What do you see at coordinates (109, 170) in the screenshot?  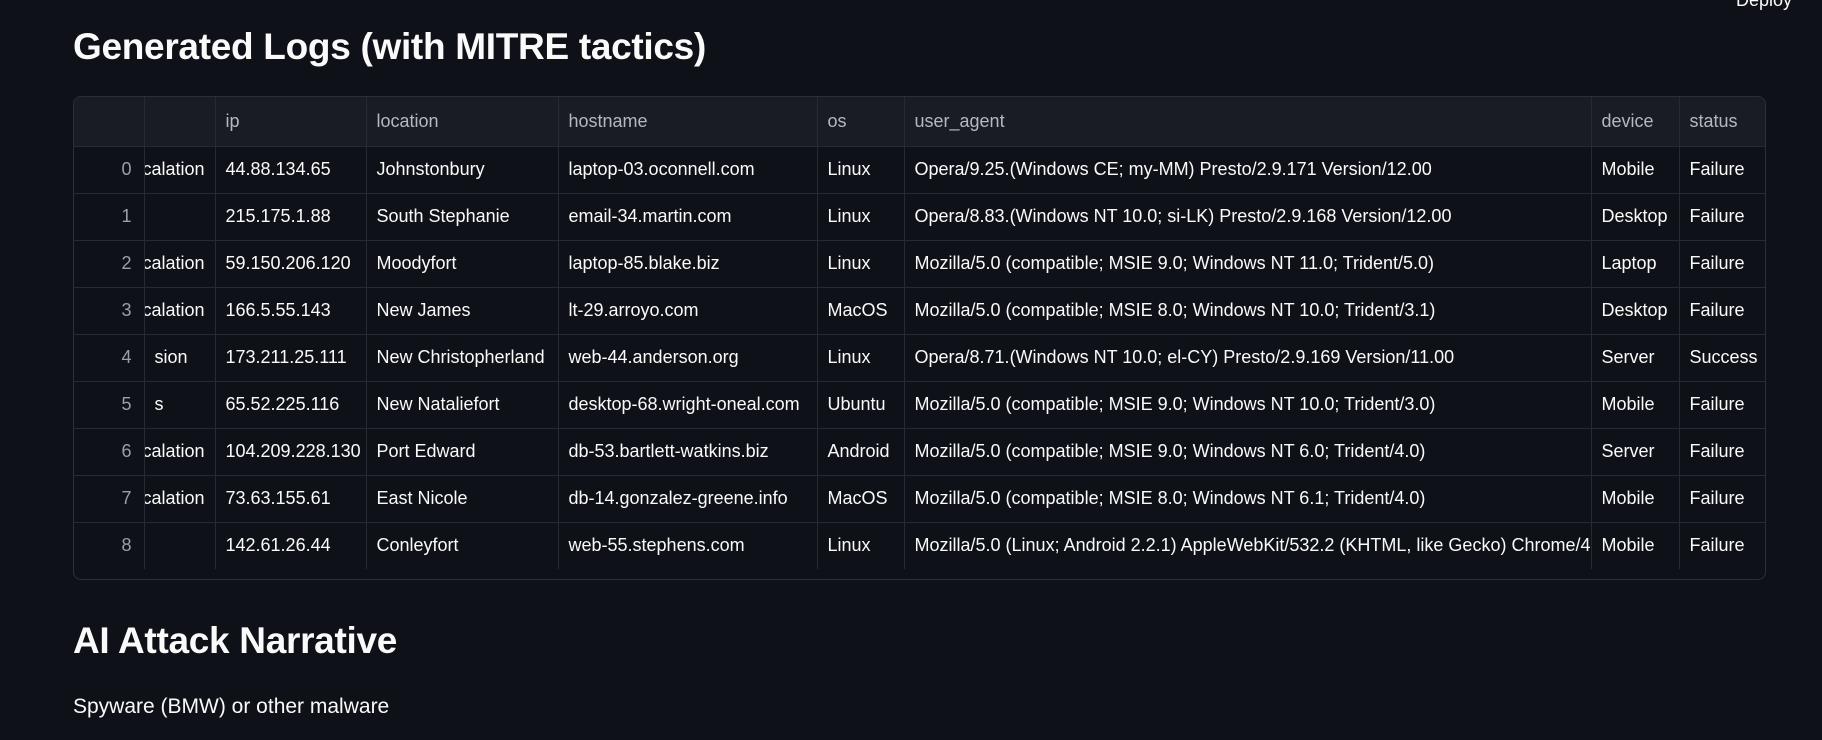 I see `cell-index: 0` at bounding box center [109, 170].